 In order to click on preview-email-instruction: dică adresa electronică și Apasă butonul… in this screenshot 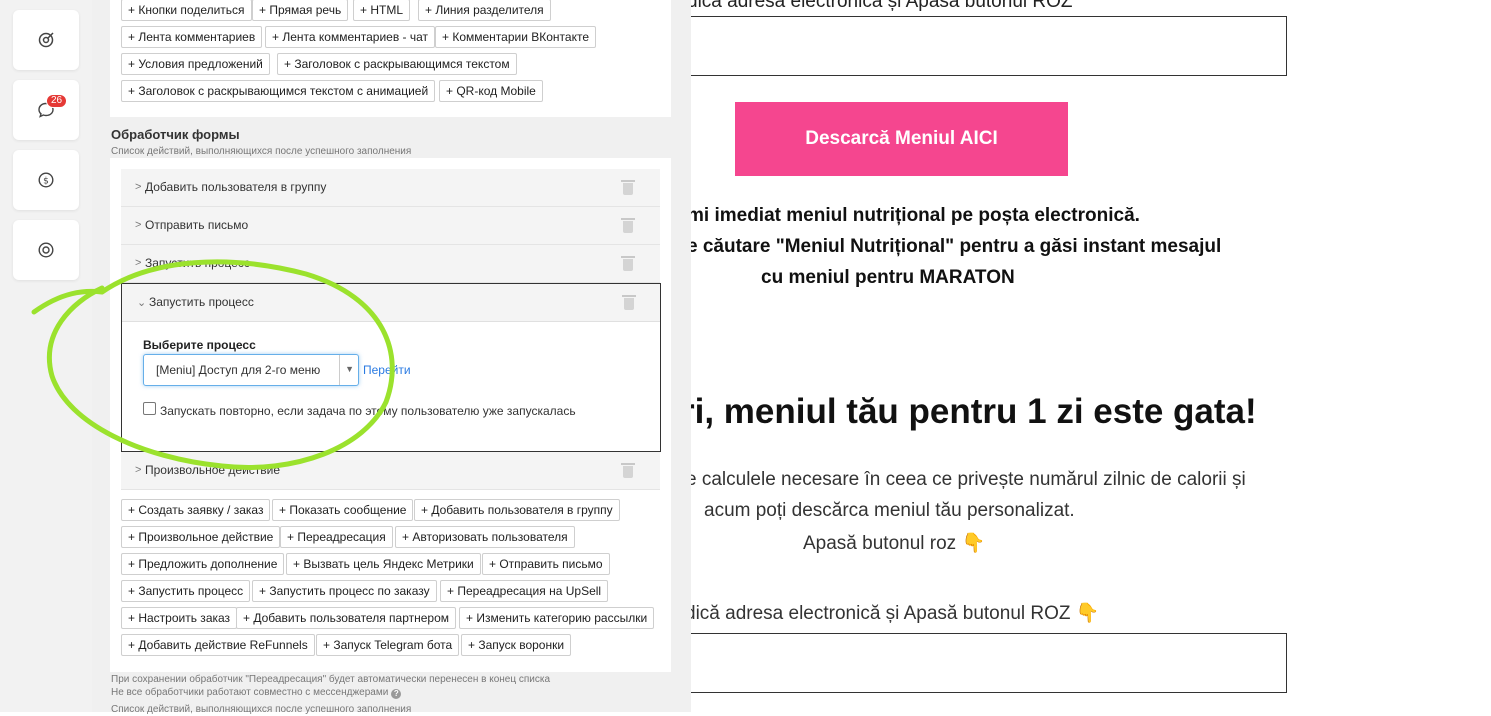, I will do `click(895, 613)`.